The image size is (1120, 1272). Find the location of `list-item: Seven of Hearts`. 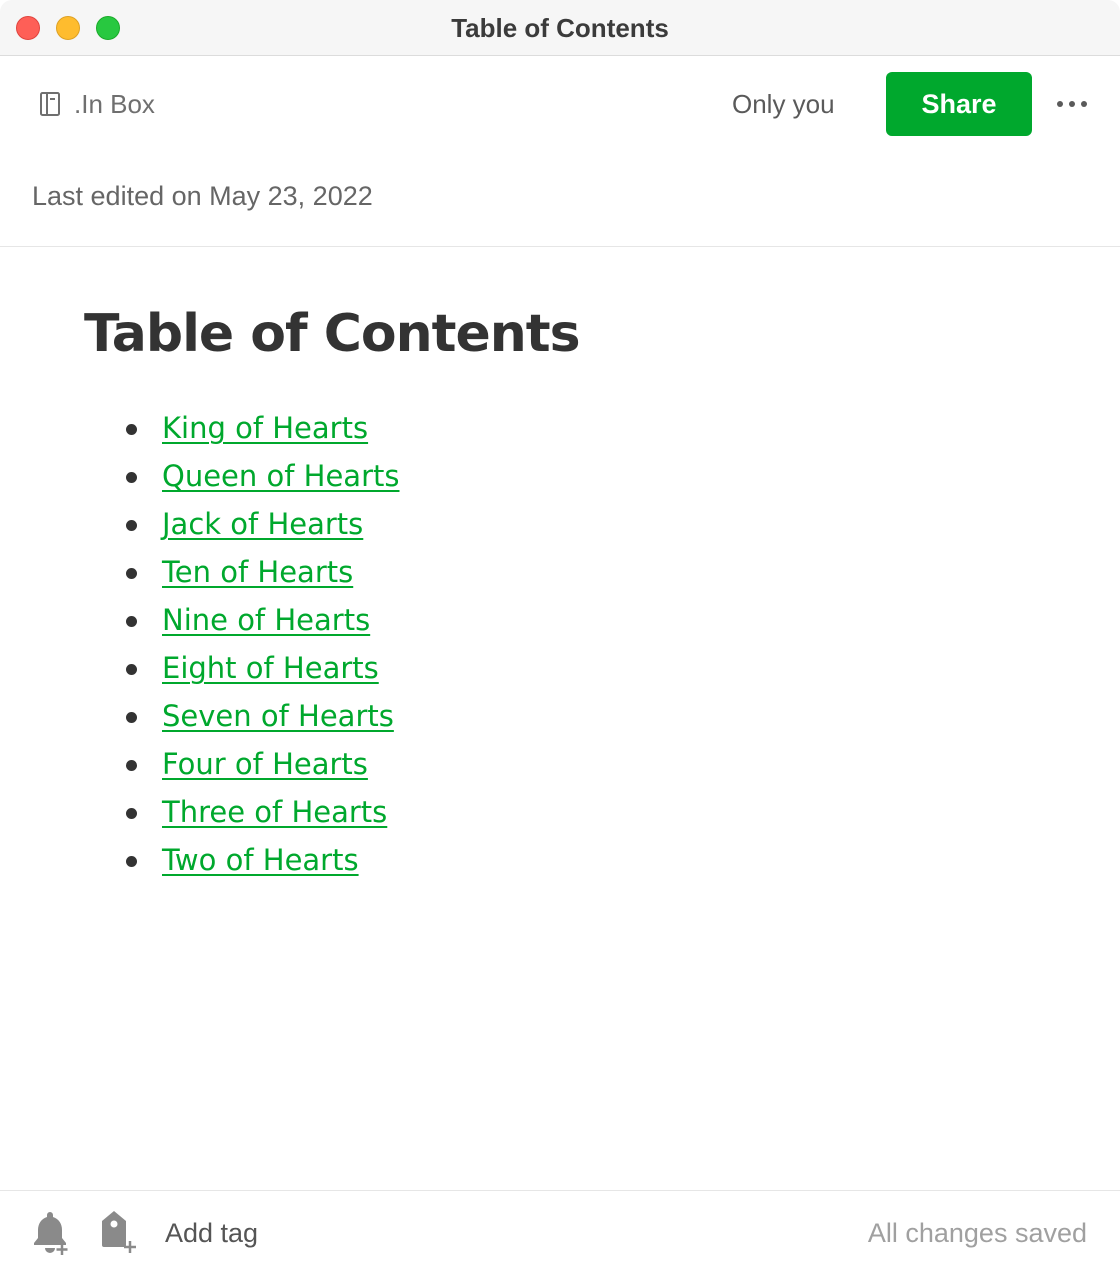

list-item: Seven of Hearts is located at coordinates (262, 716).